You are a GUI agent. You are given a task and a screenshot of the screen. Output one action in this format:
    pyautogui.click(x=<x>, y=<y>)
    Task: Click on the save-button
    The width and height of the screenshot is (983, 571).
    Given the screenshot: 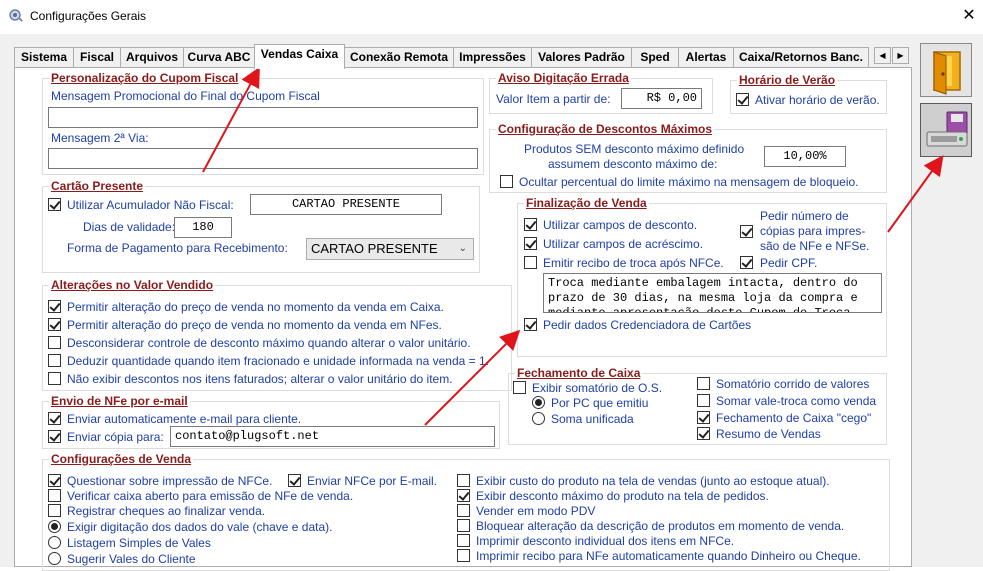 What is the action you would take?
    pyautogui.click(x=946, y=130)
    